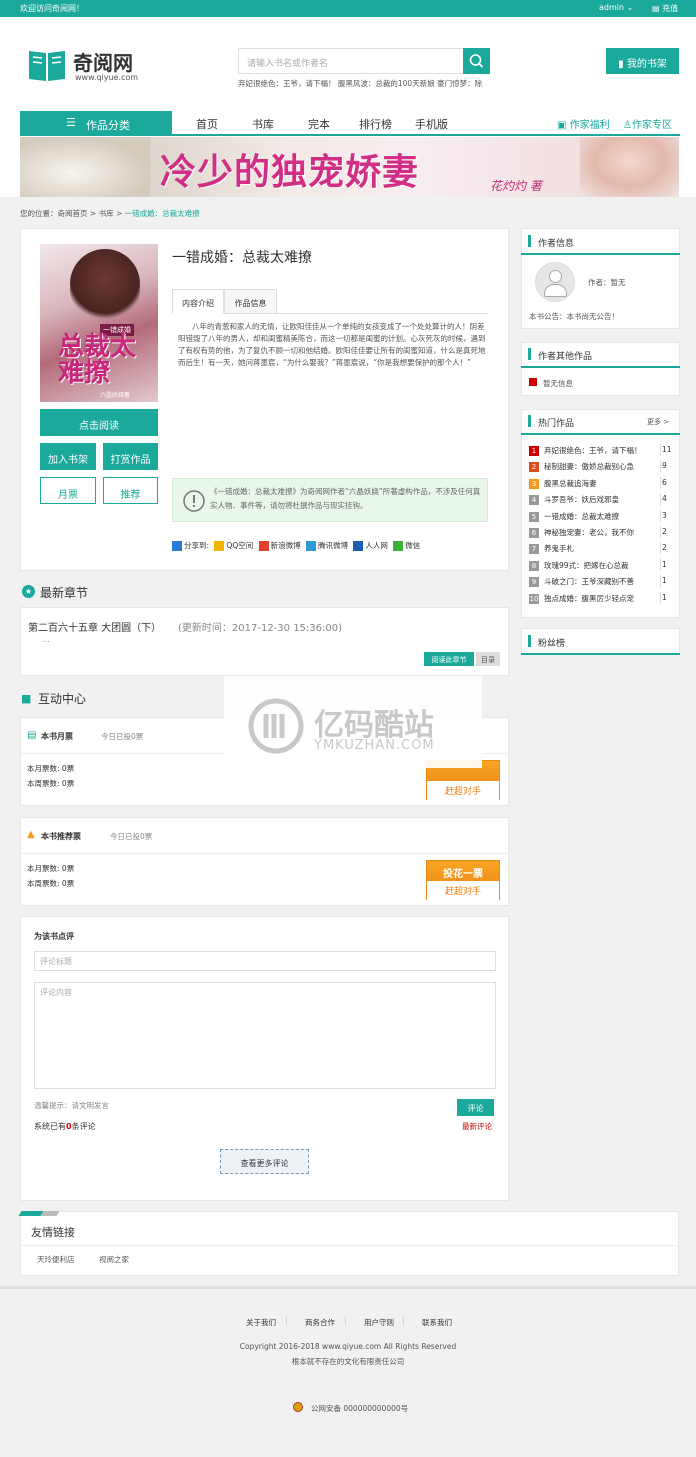 The width and height of the screenshot is (696, 1457). What do you see at coordinates (585, 450) in the screenshot?
I see `hot-work-item: 1 弃妃很绝色：王爷，请下榻！` at bounding box center [585, 450].